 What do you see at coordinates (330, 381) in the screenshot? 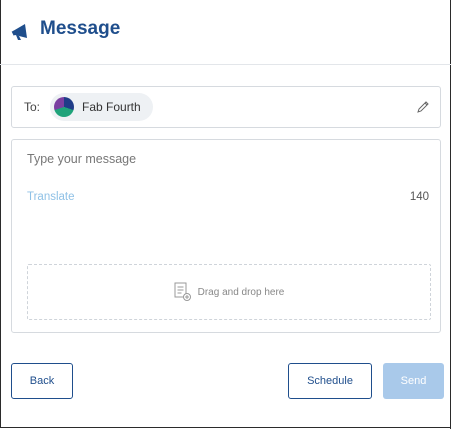
I see `schedule-button: Schedule` at bounding box center [330, 381].